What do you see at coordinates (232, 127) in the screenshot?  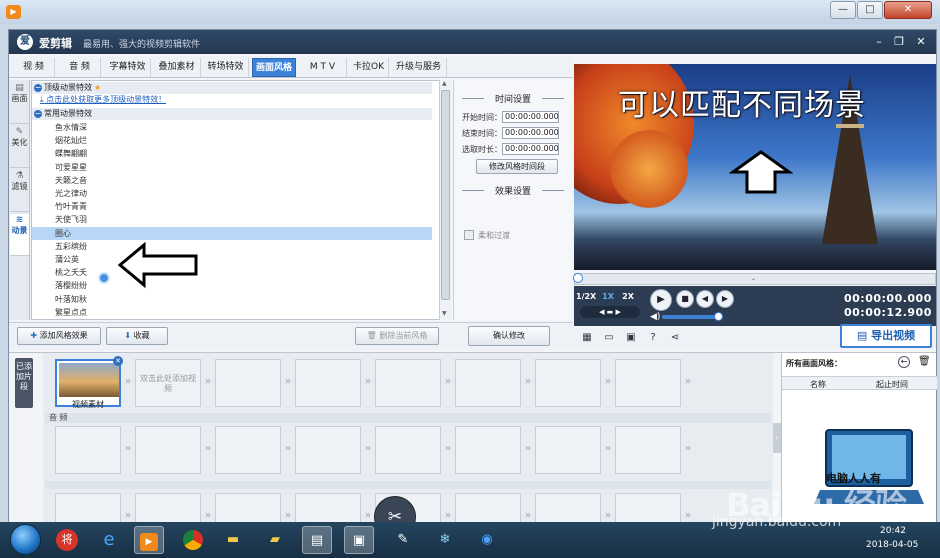 I see `effect-item: 鱼水情深` at bounding box center [232, 127].